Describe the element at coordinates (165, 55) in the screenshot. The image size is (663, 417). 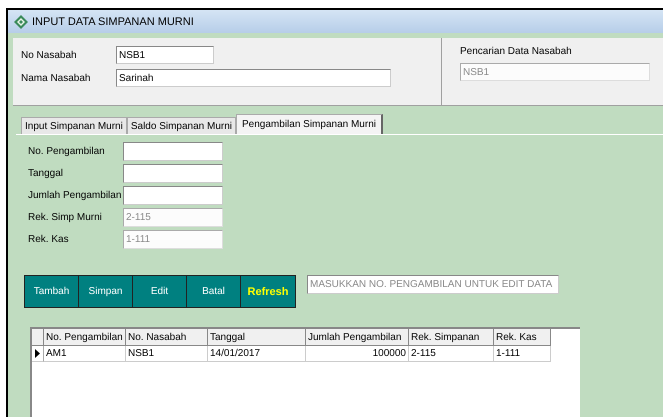
I see `input-field: NSB1` at that location.